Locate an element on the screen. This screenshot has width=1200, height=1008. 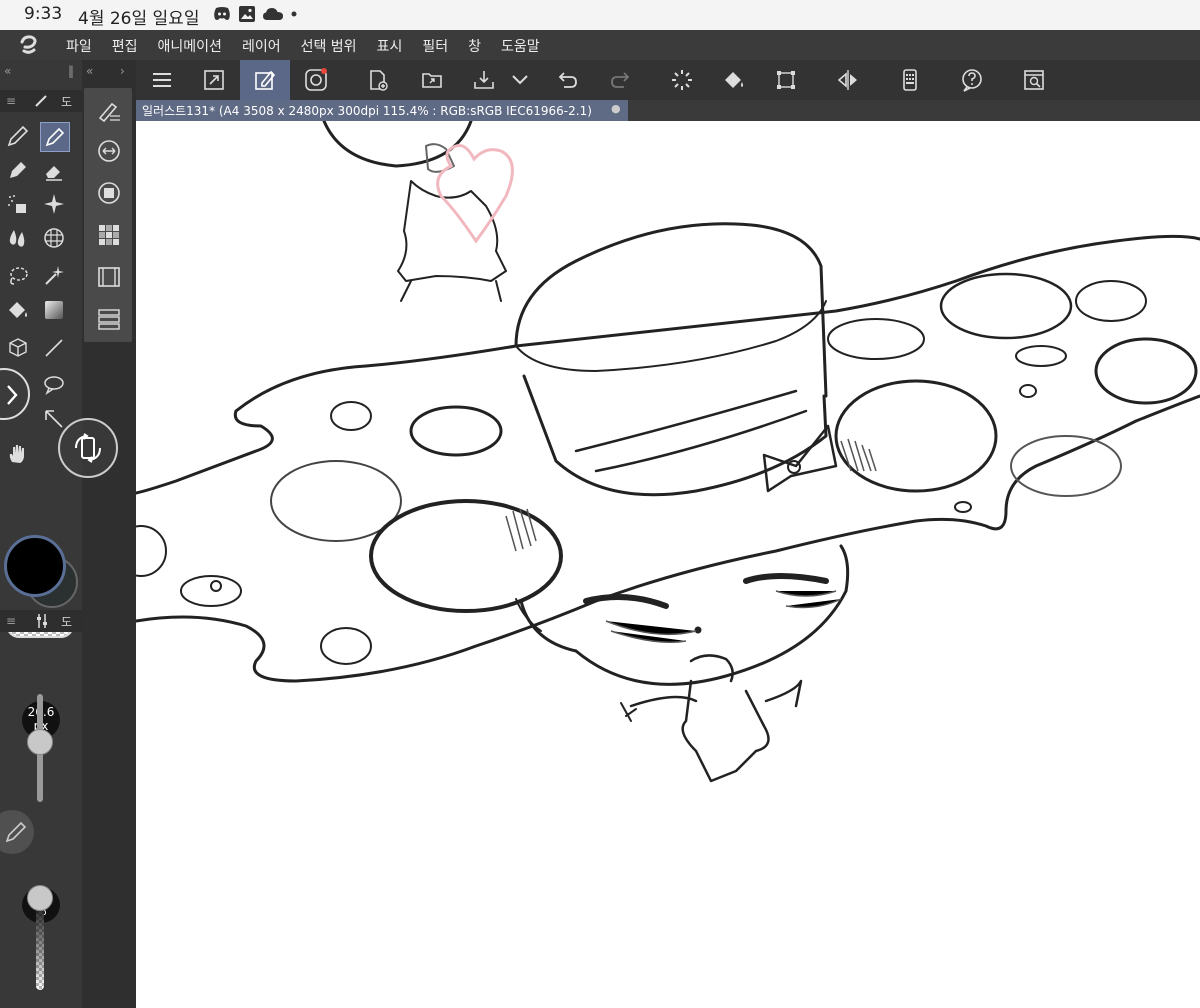
expand-icon is located at coordinates (214, 80).